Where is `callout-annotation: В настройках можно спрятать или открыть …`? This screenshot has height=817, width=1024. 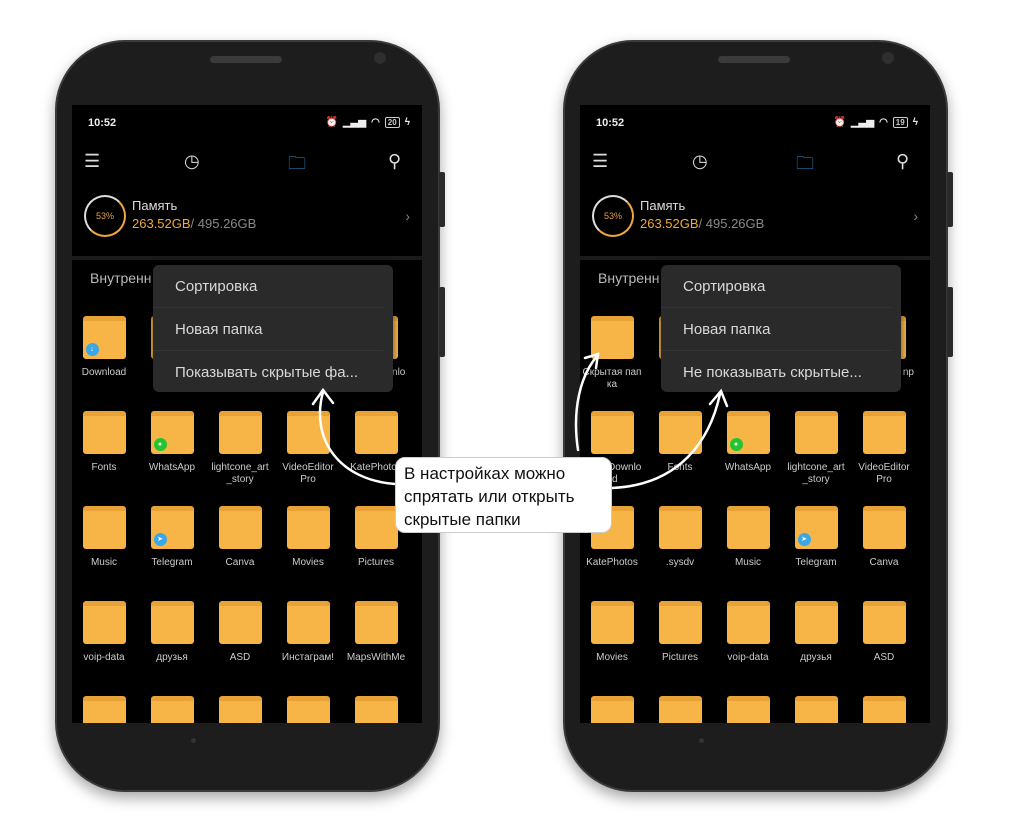 callout-annotation: В настройках можно спрятать или открыть … is located at coordinates (503, 495).